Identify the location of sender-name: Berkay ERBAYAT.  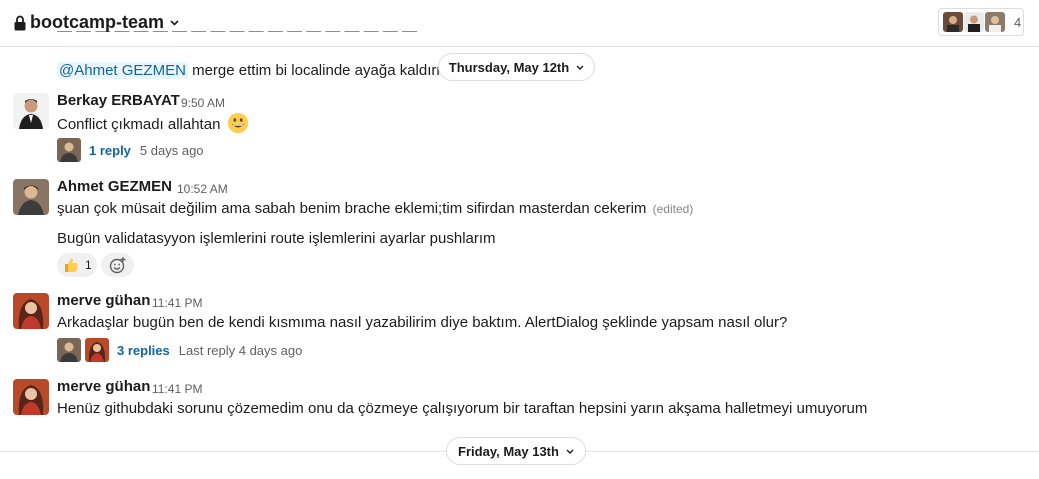
(118, 100).